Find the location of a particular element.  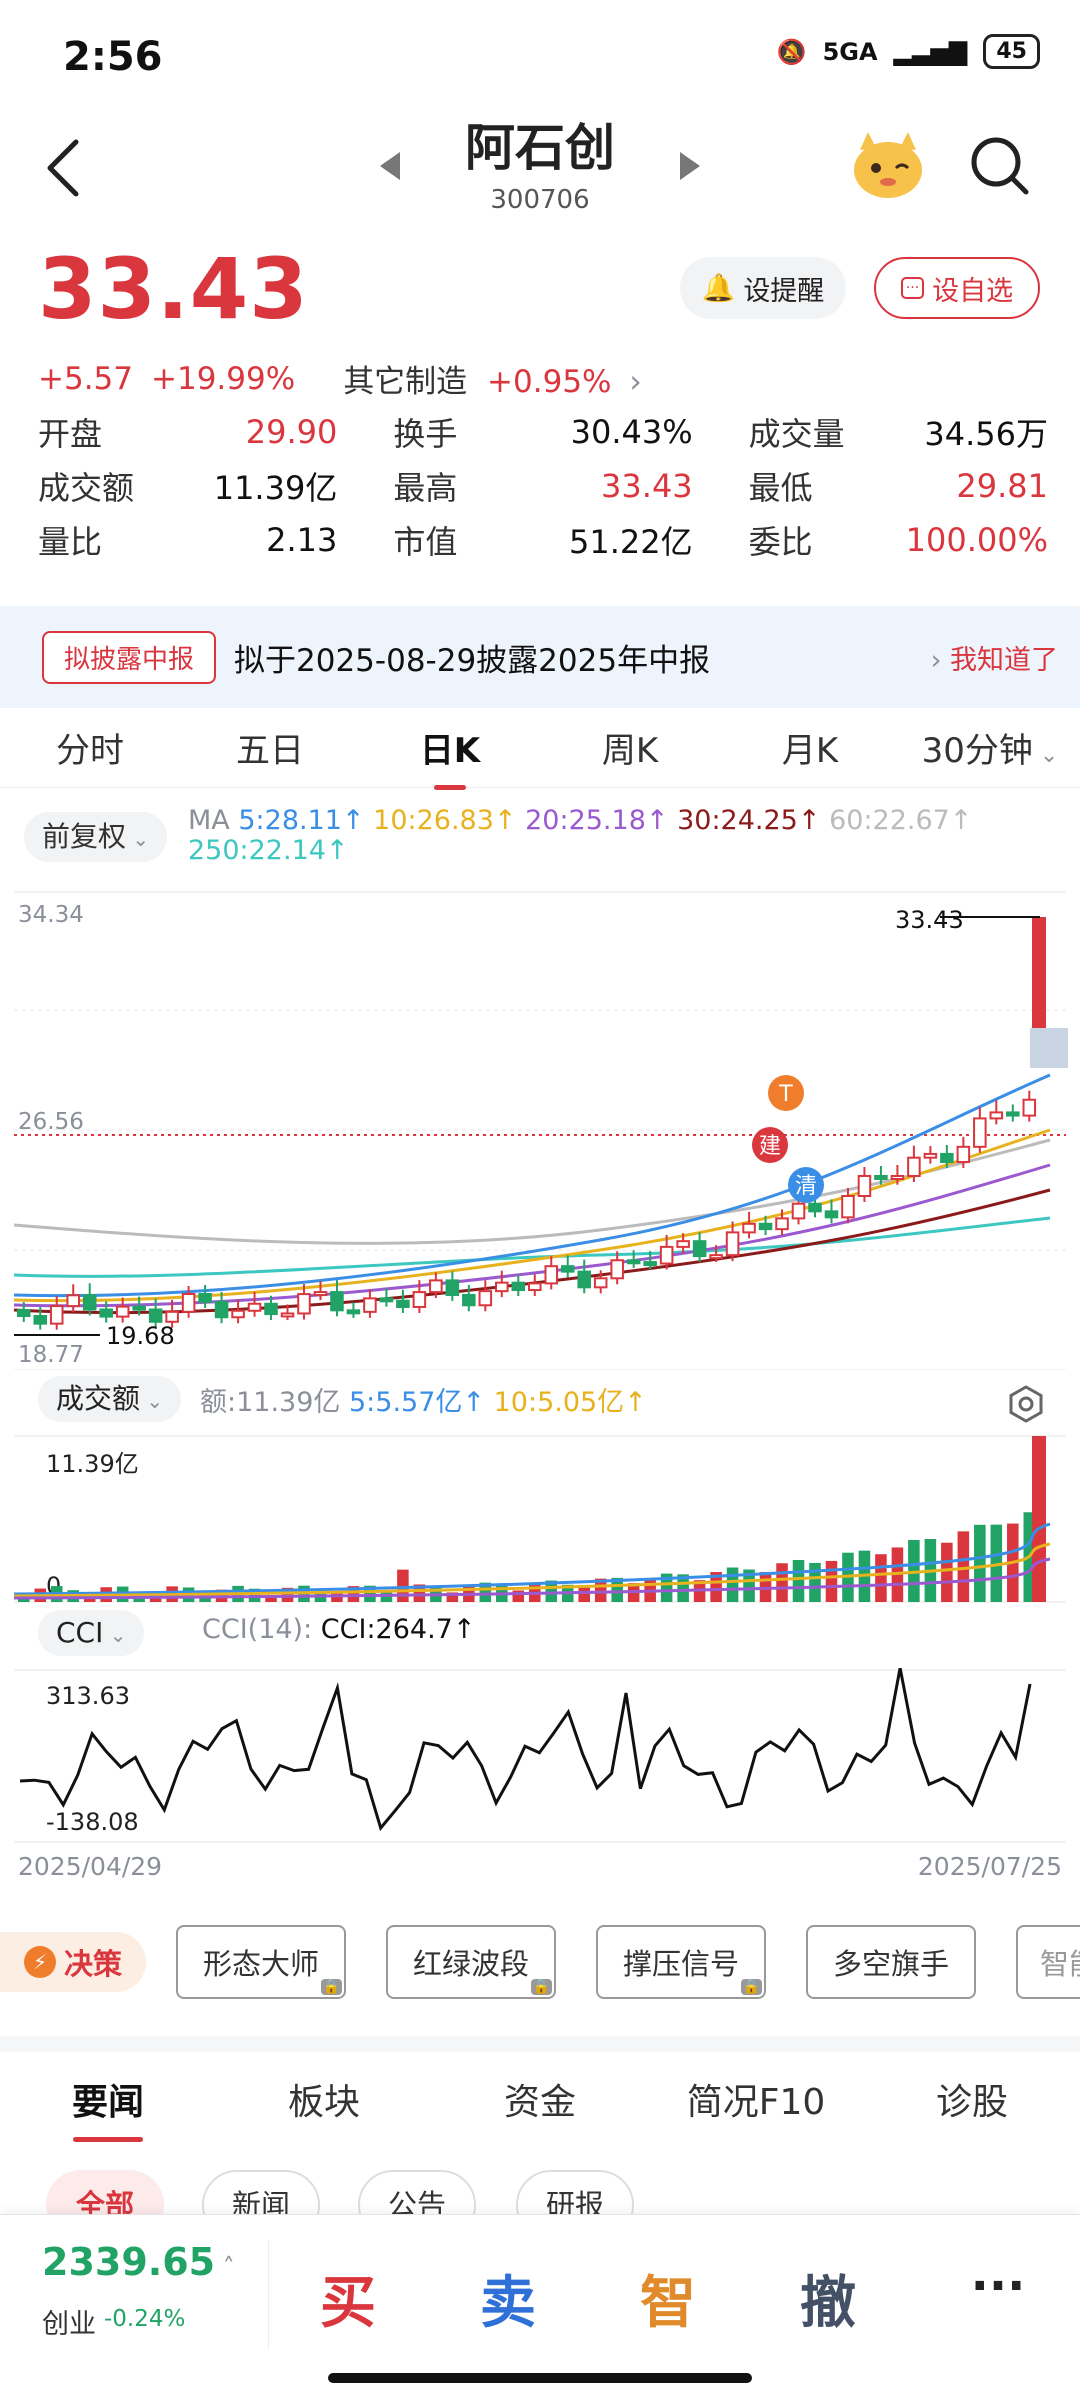

tool-support-resistance: 撑压信号 🔒 is located at coordinates (681, 1962).